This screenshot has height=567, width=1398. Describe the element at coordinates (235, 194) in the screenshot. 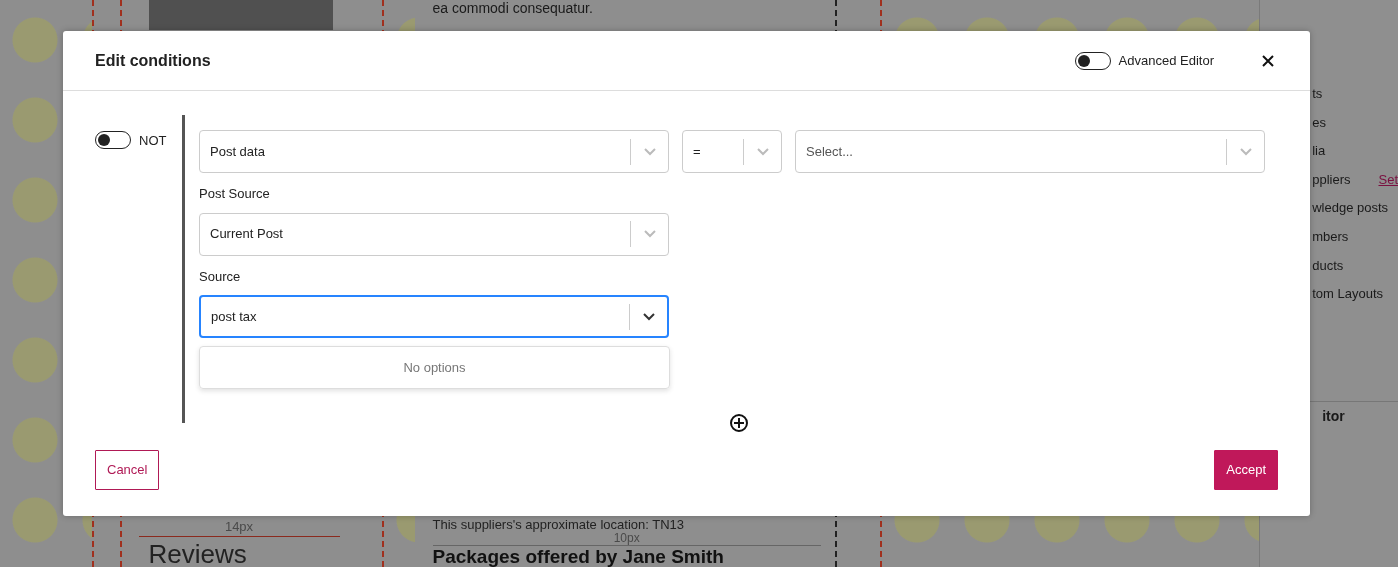

I see `field-label: Post Source` at that location.